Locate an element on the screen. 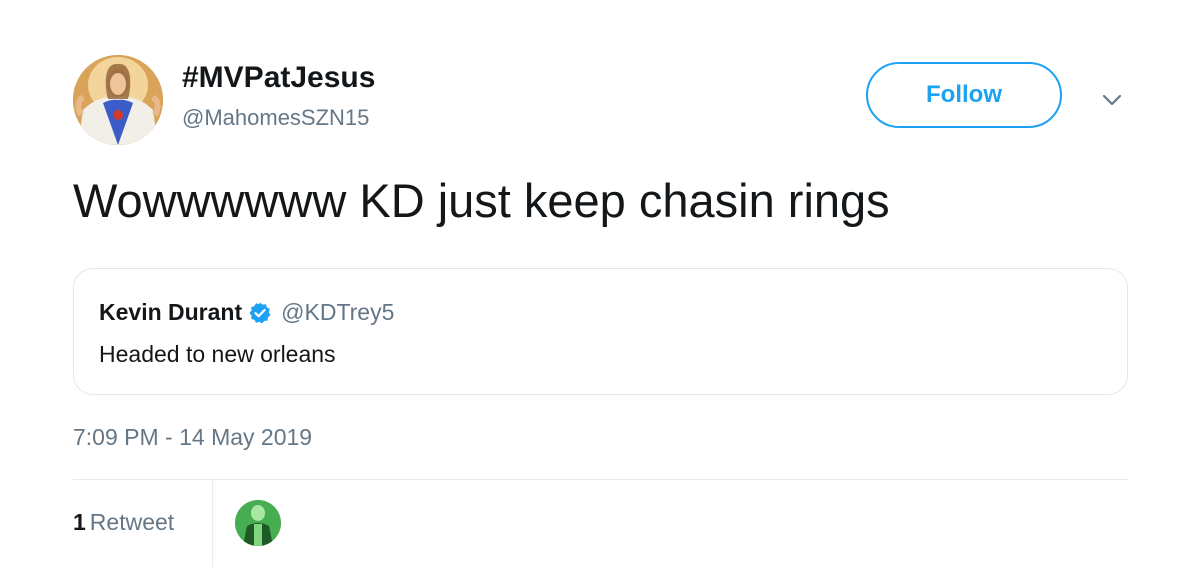 This screenshot has width=1200, height=567. avatar-image is located at coordinates (118, 100).